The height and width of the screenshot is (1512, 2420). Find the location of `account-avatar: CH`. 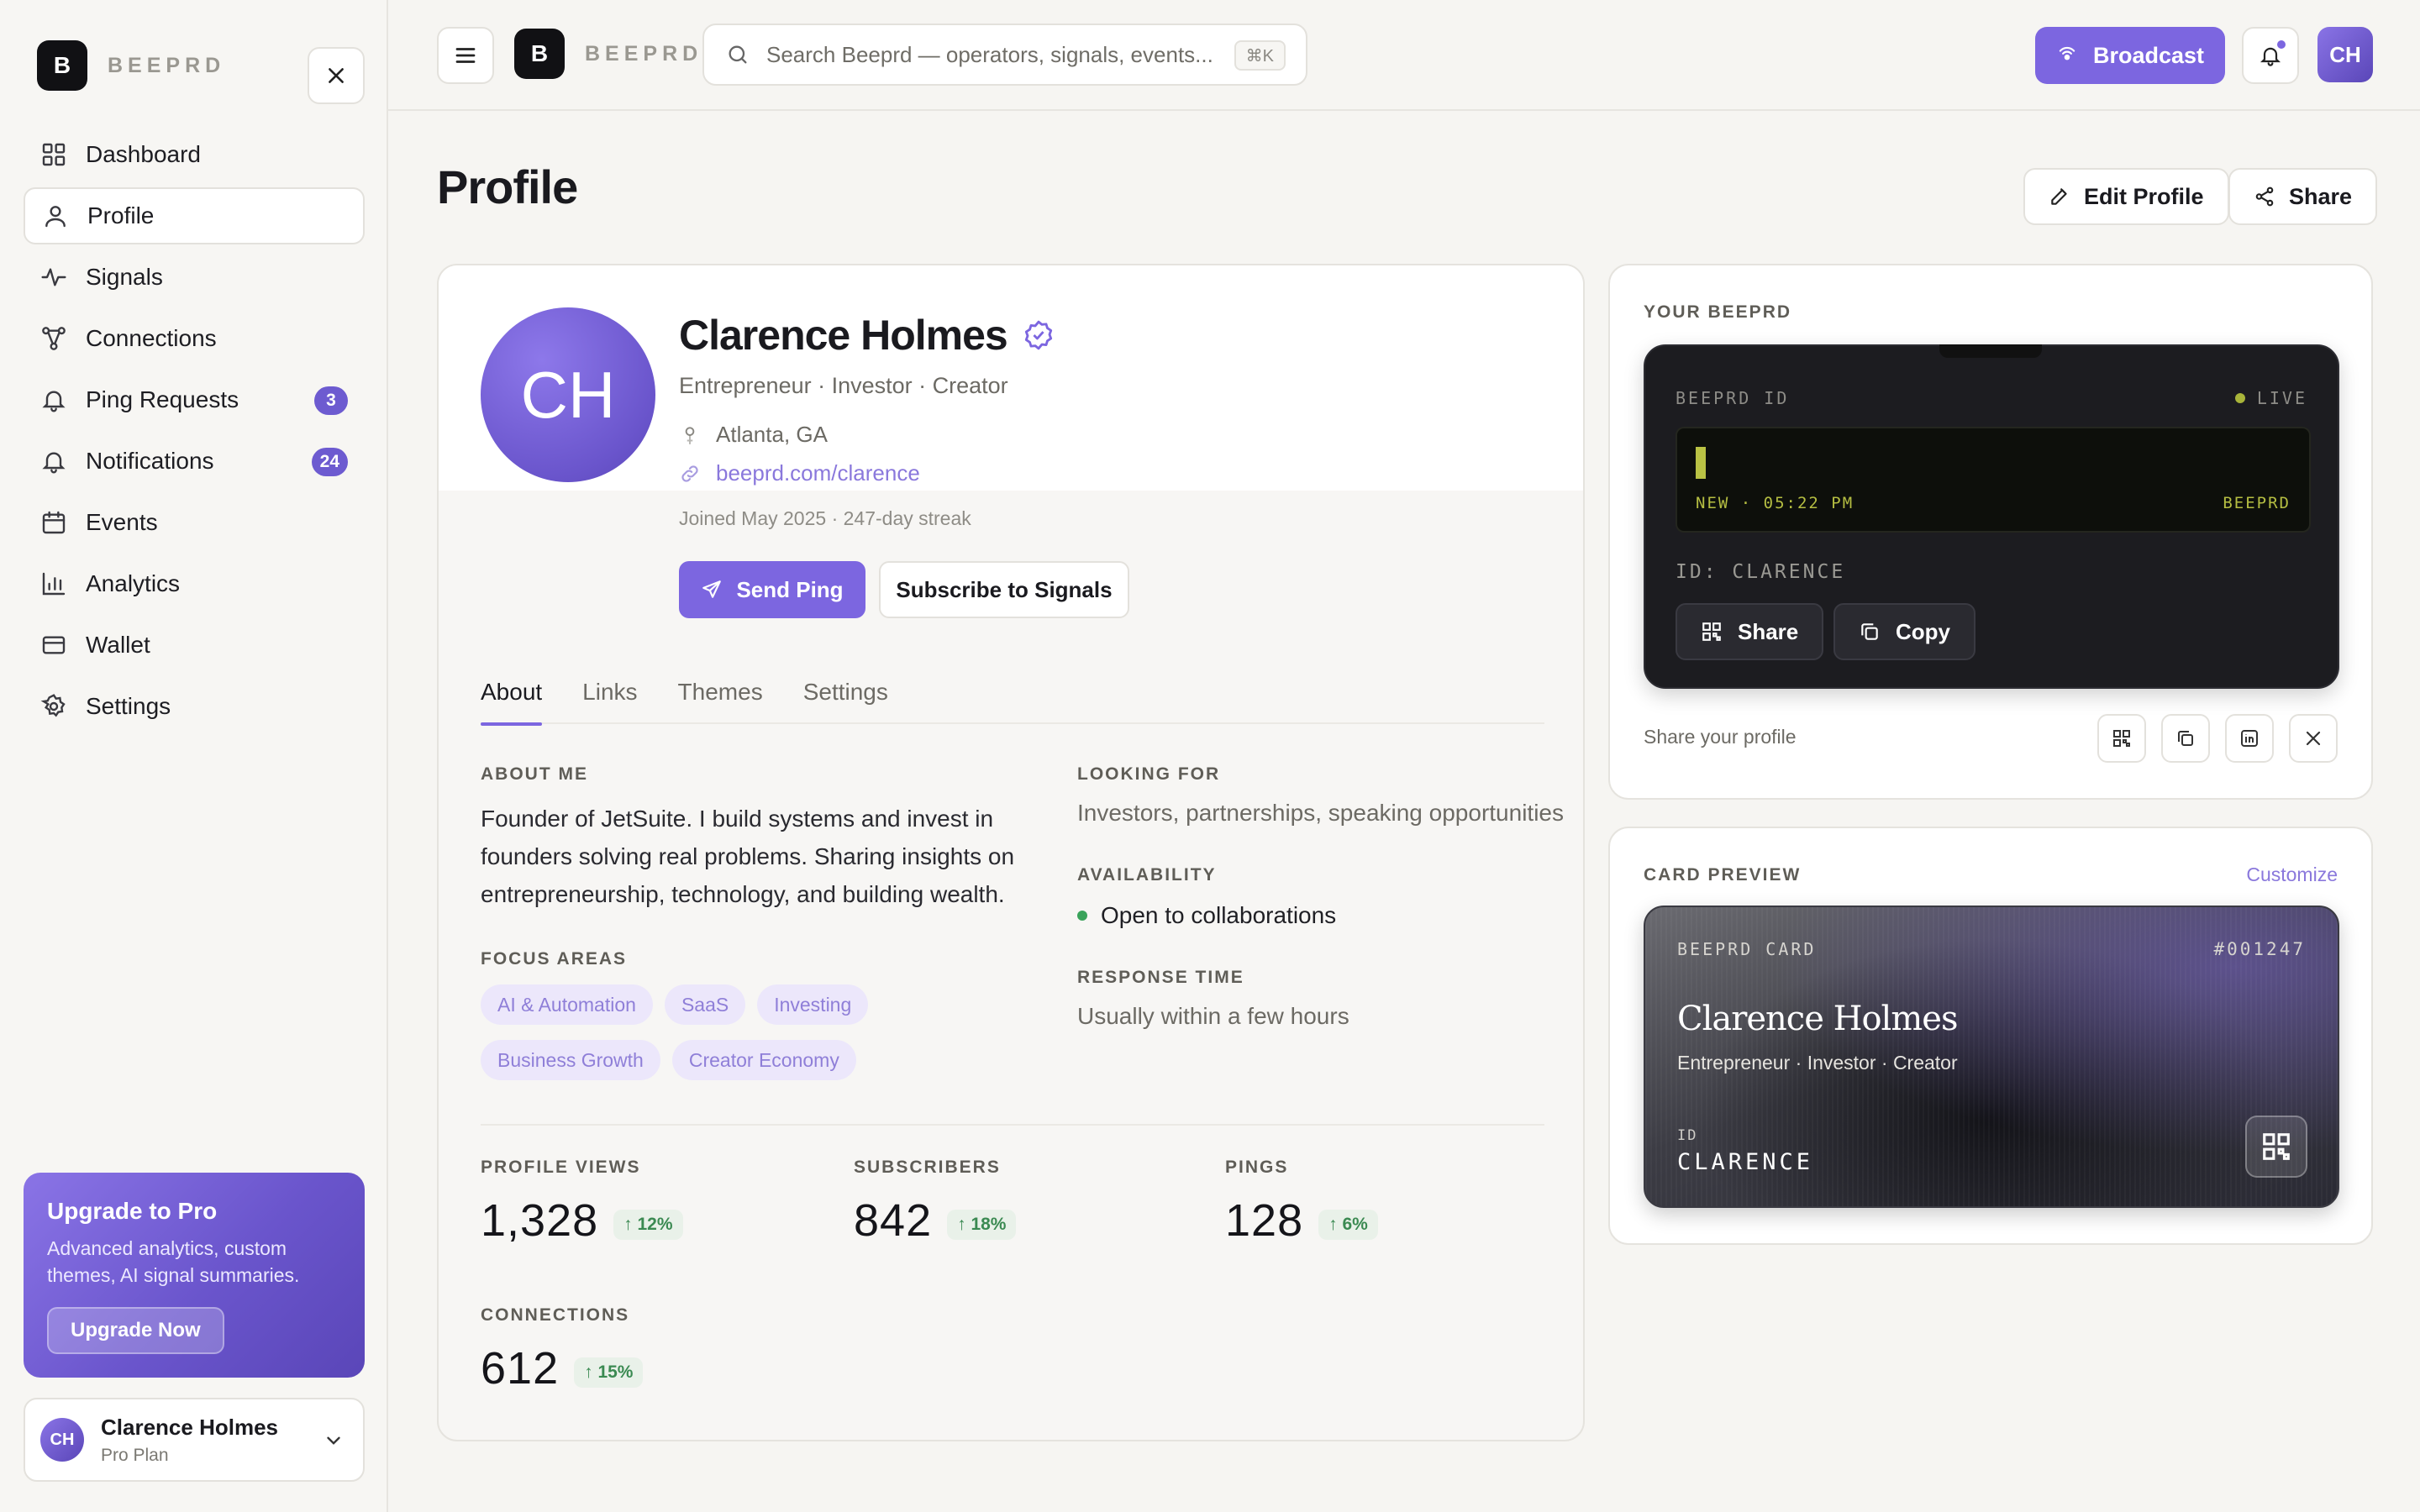

account-avatar: CH is located at coordinates (2345, 54).